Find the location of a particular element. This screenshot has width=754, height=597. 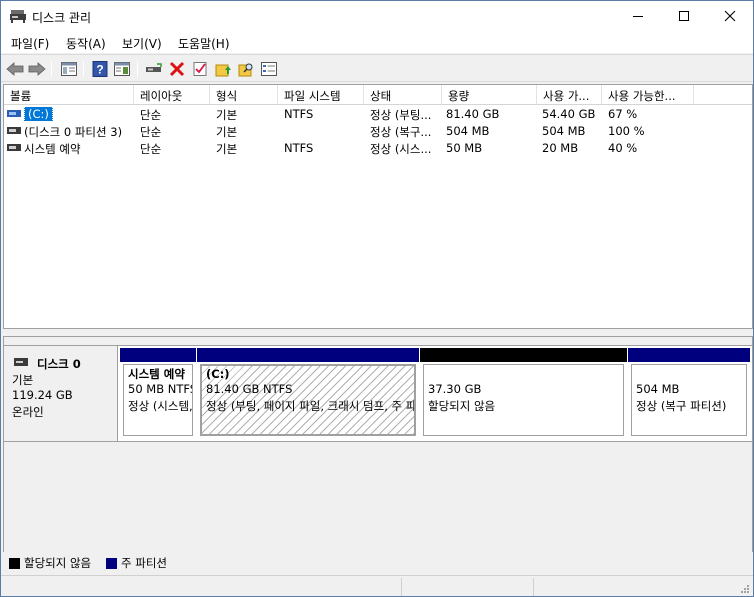

partition-unallocated: 37.30 GB 할당되지 않음 is located at coordinates (523, 393).